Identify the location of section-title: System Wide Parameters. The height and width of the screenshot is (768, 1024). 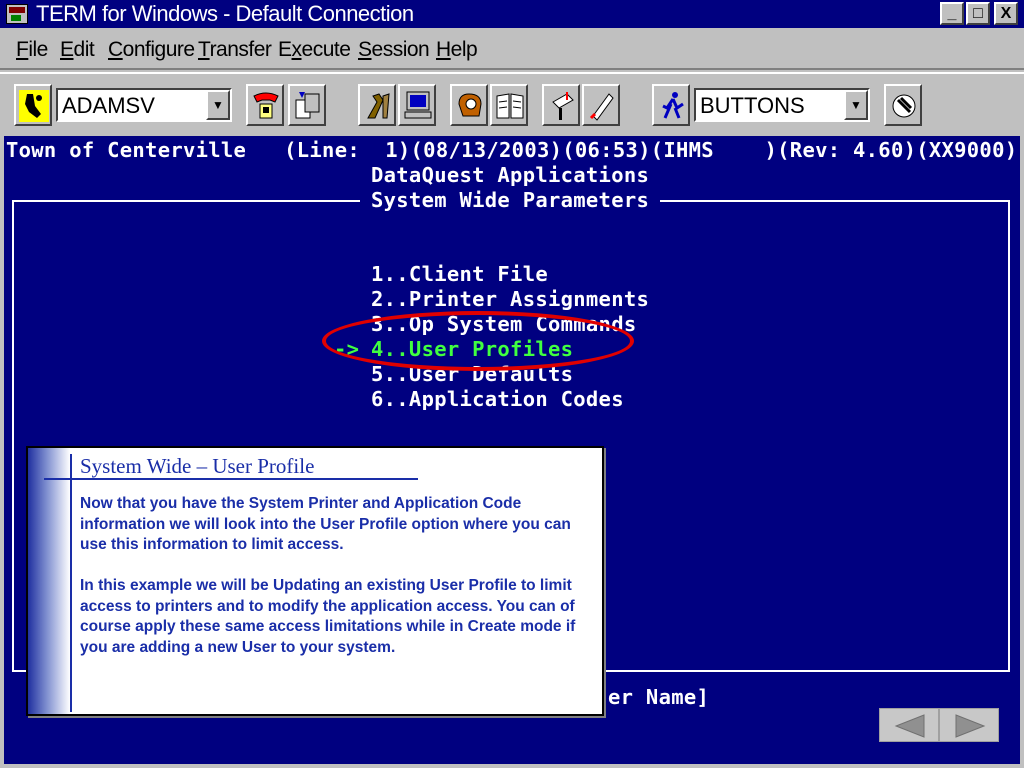
(510, 200).